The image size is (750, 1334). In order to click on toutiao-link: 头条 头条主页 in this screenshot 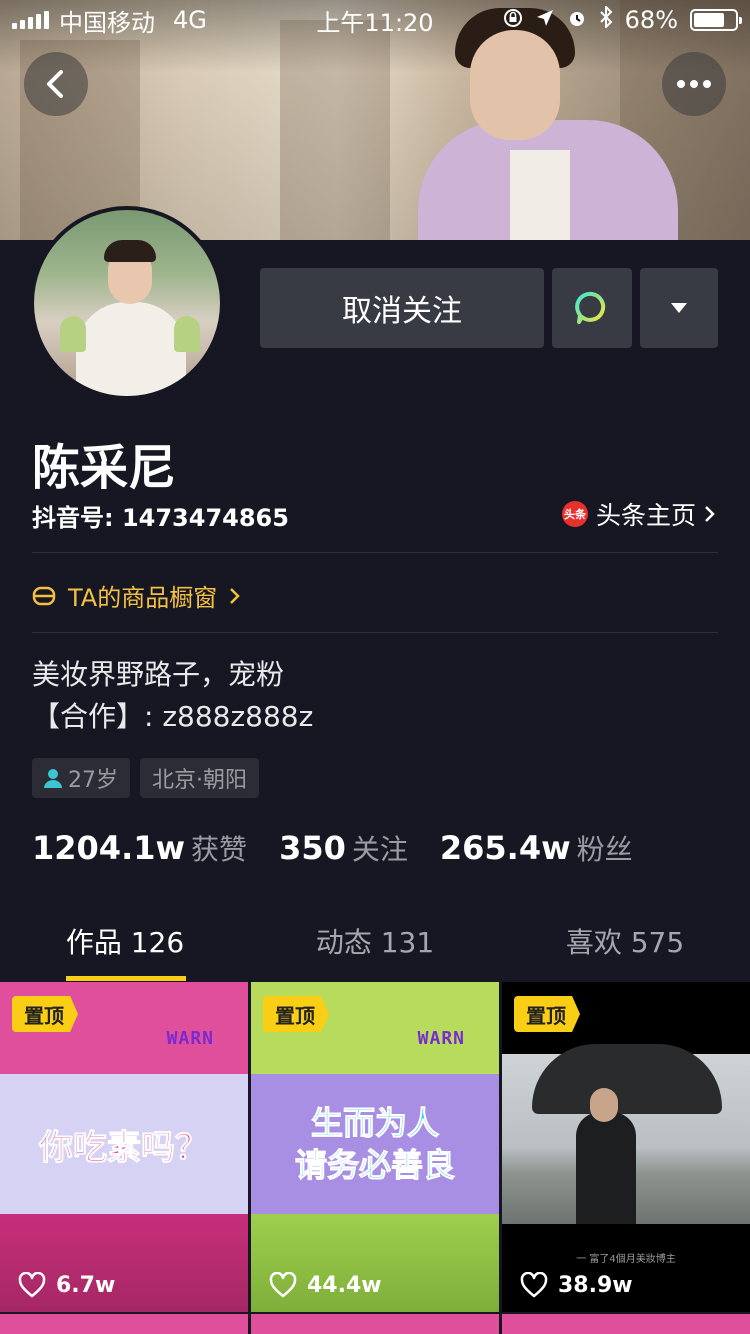, I will do `click(638, 514)`.